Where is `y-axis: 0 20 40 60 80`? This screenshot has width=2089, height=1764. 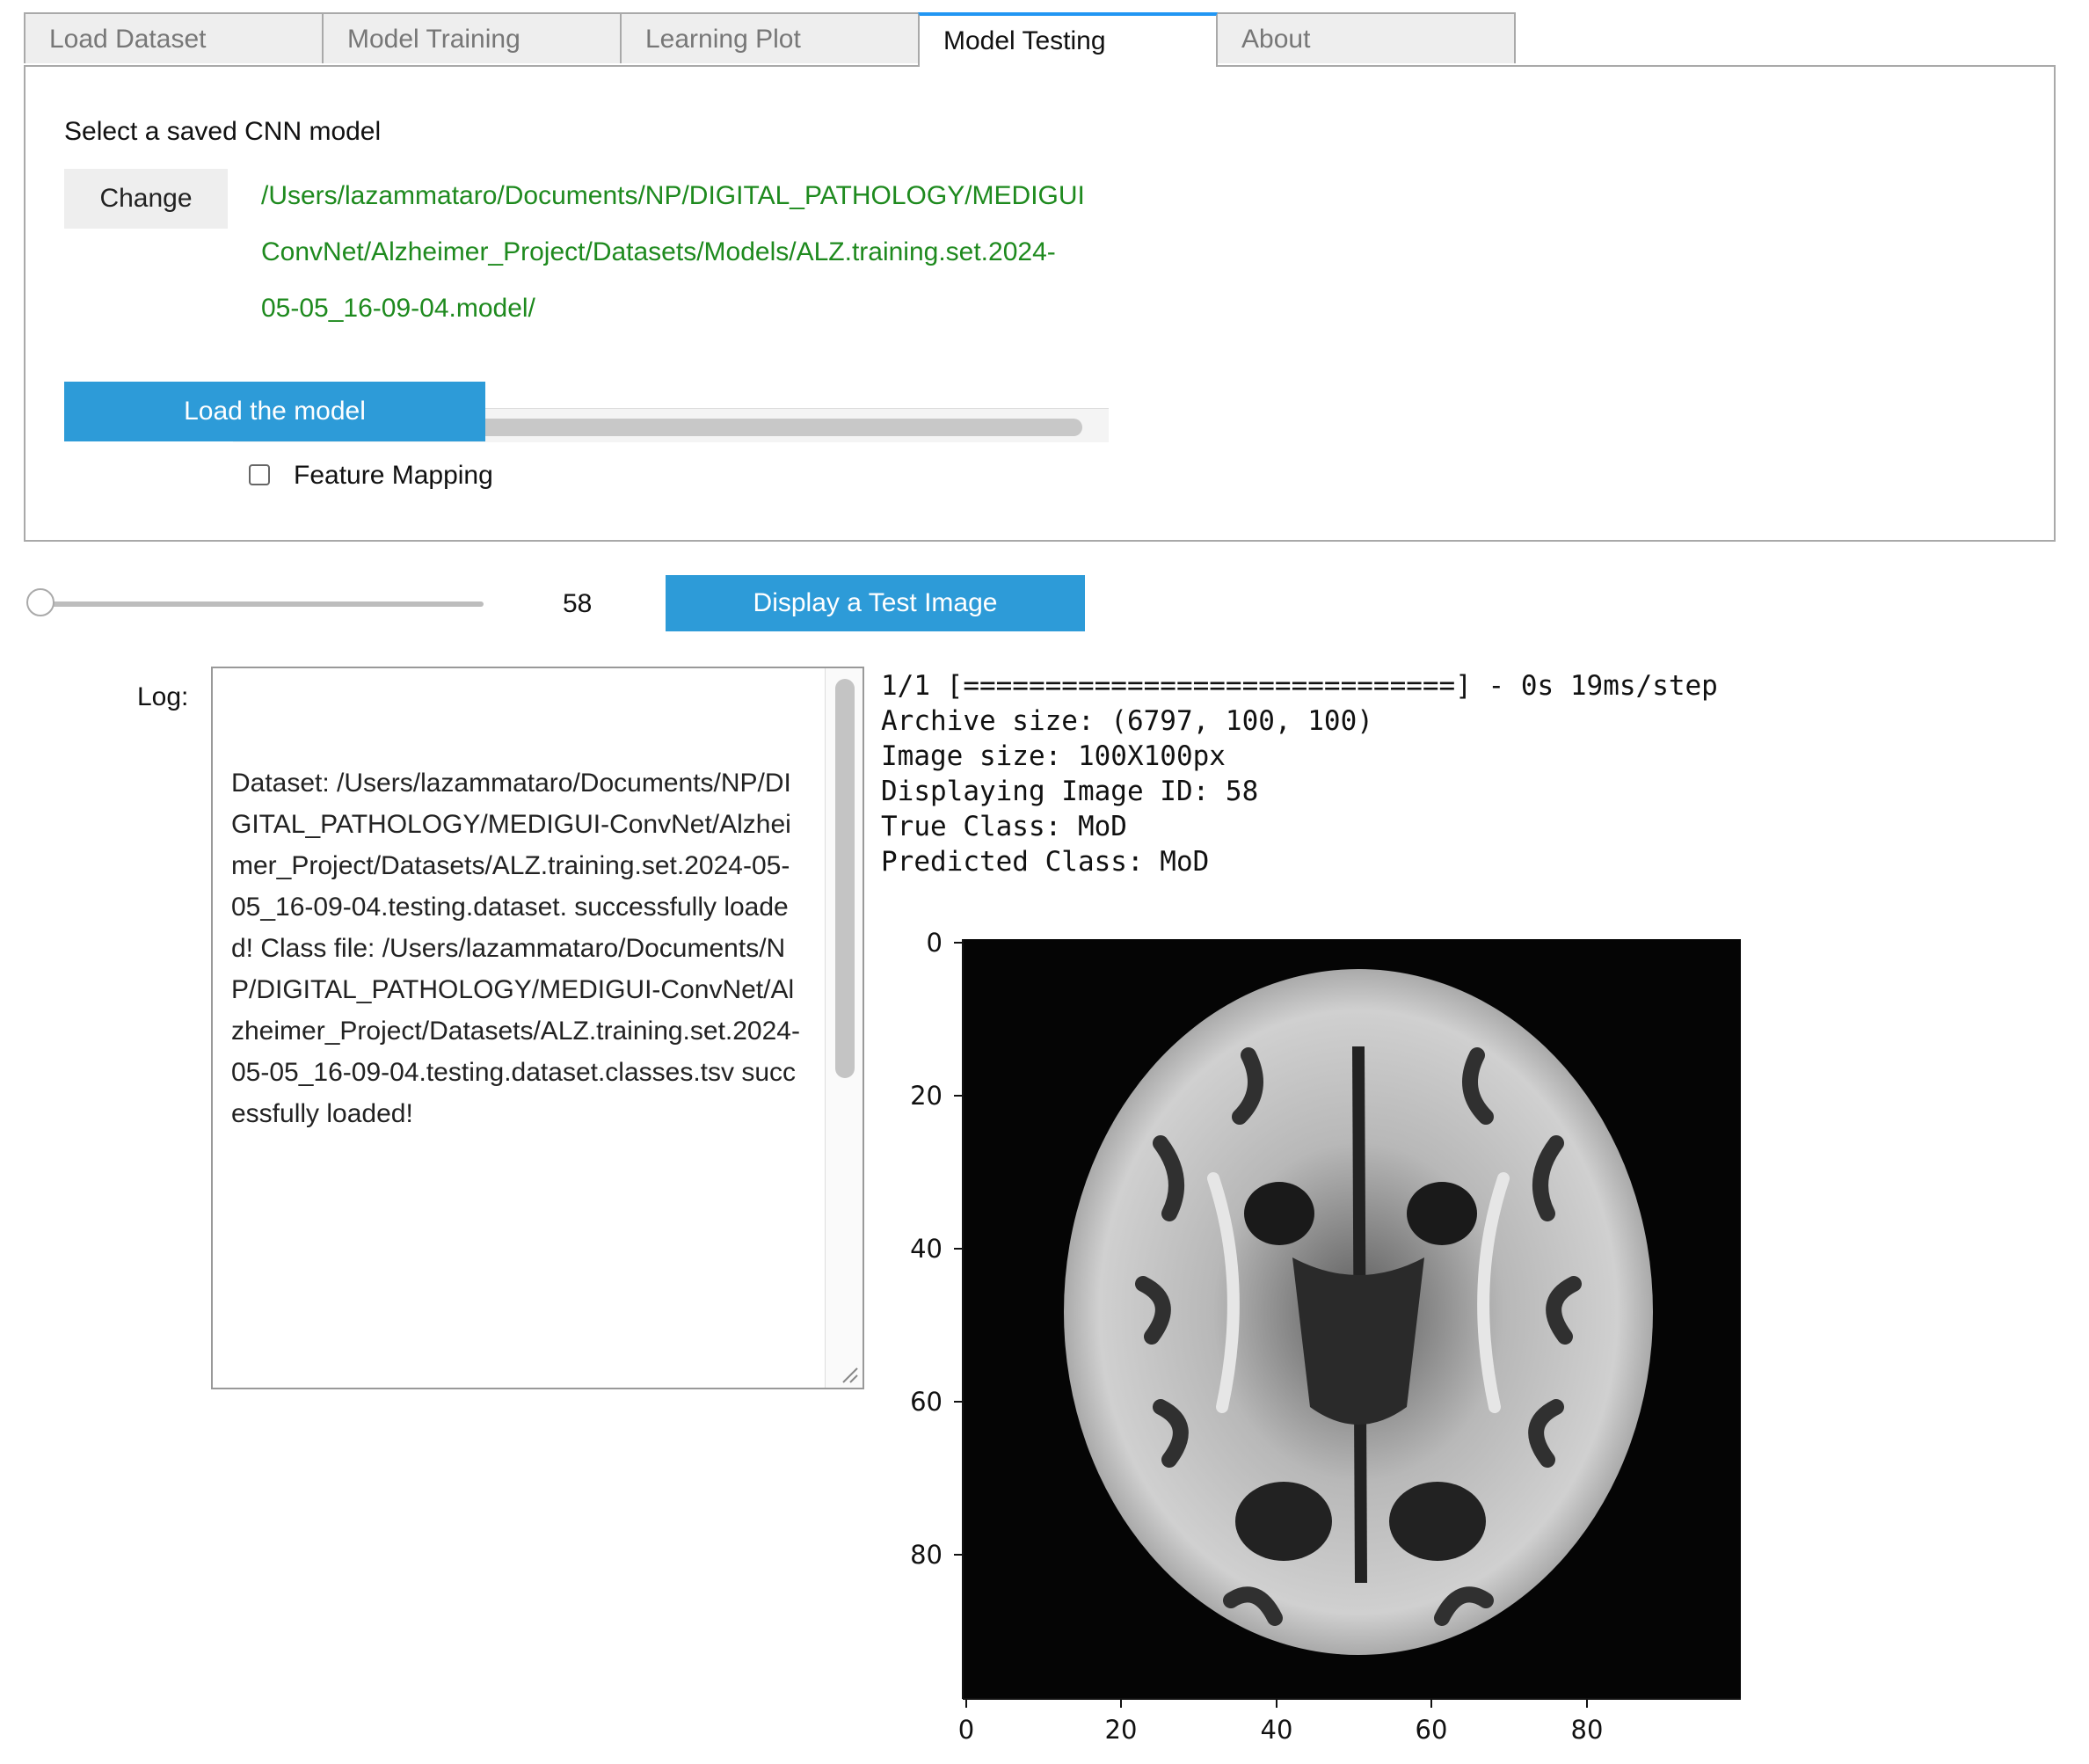
y-axis: 0 20 40 60 80 is located at coordinates (936, 1249).